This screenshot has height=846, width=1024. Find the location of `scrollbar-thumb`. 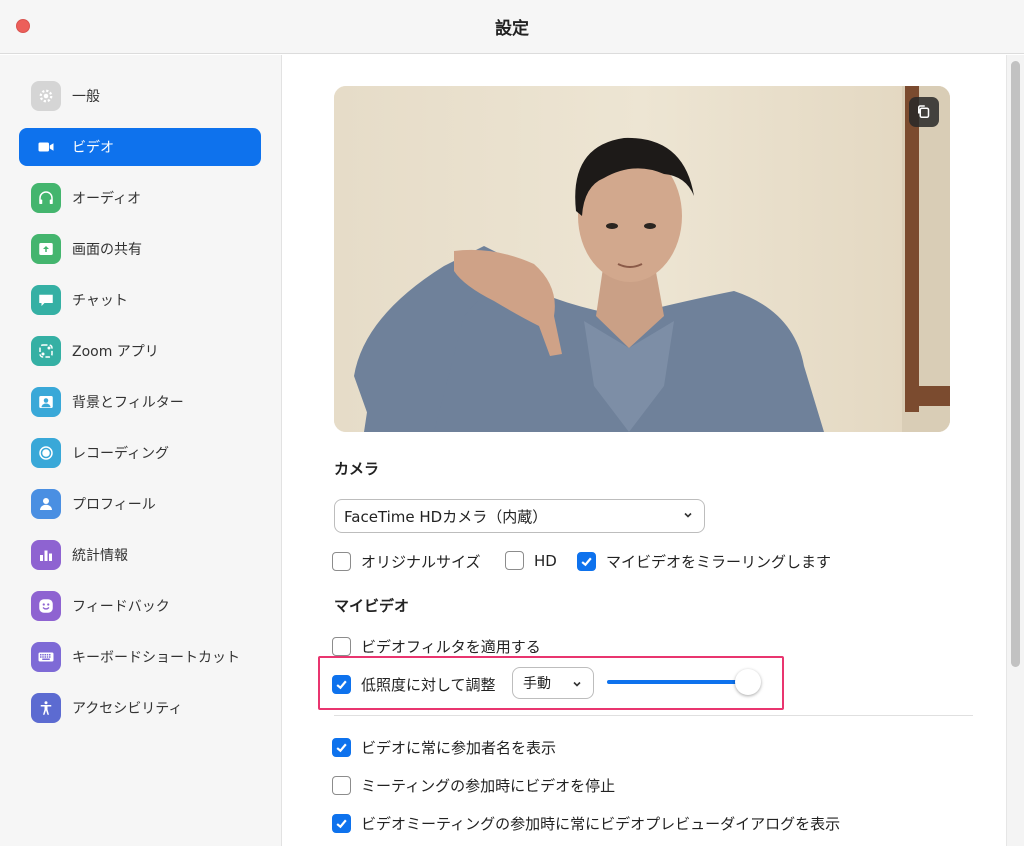

scrollbar-thumb is located at coordinates (1015, 364).